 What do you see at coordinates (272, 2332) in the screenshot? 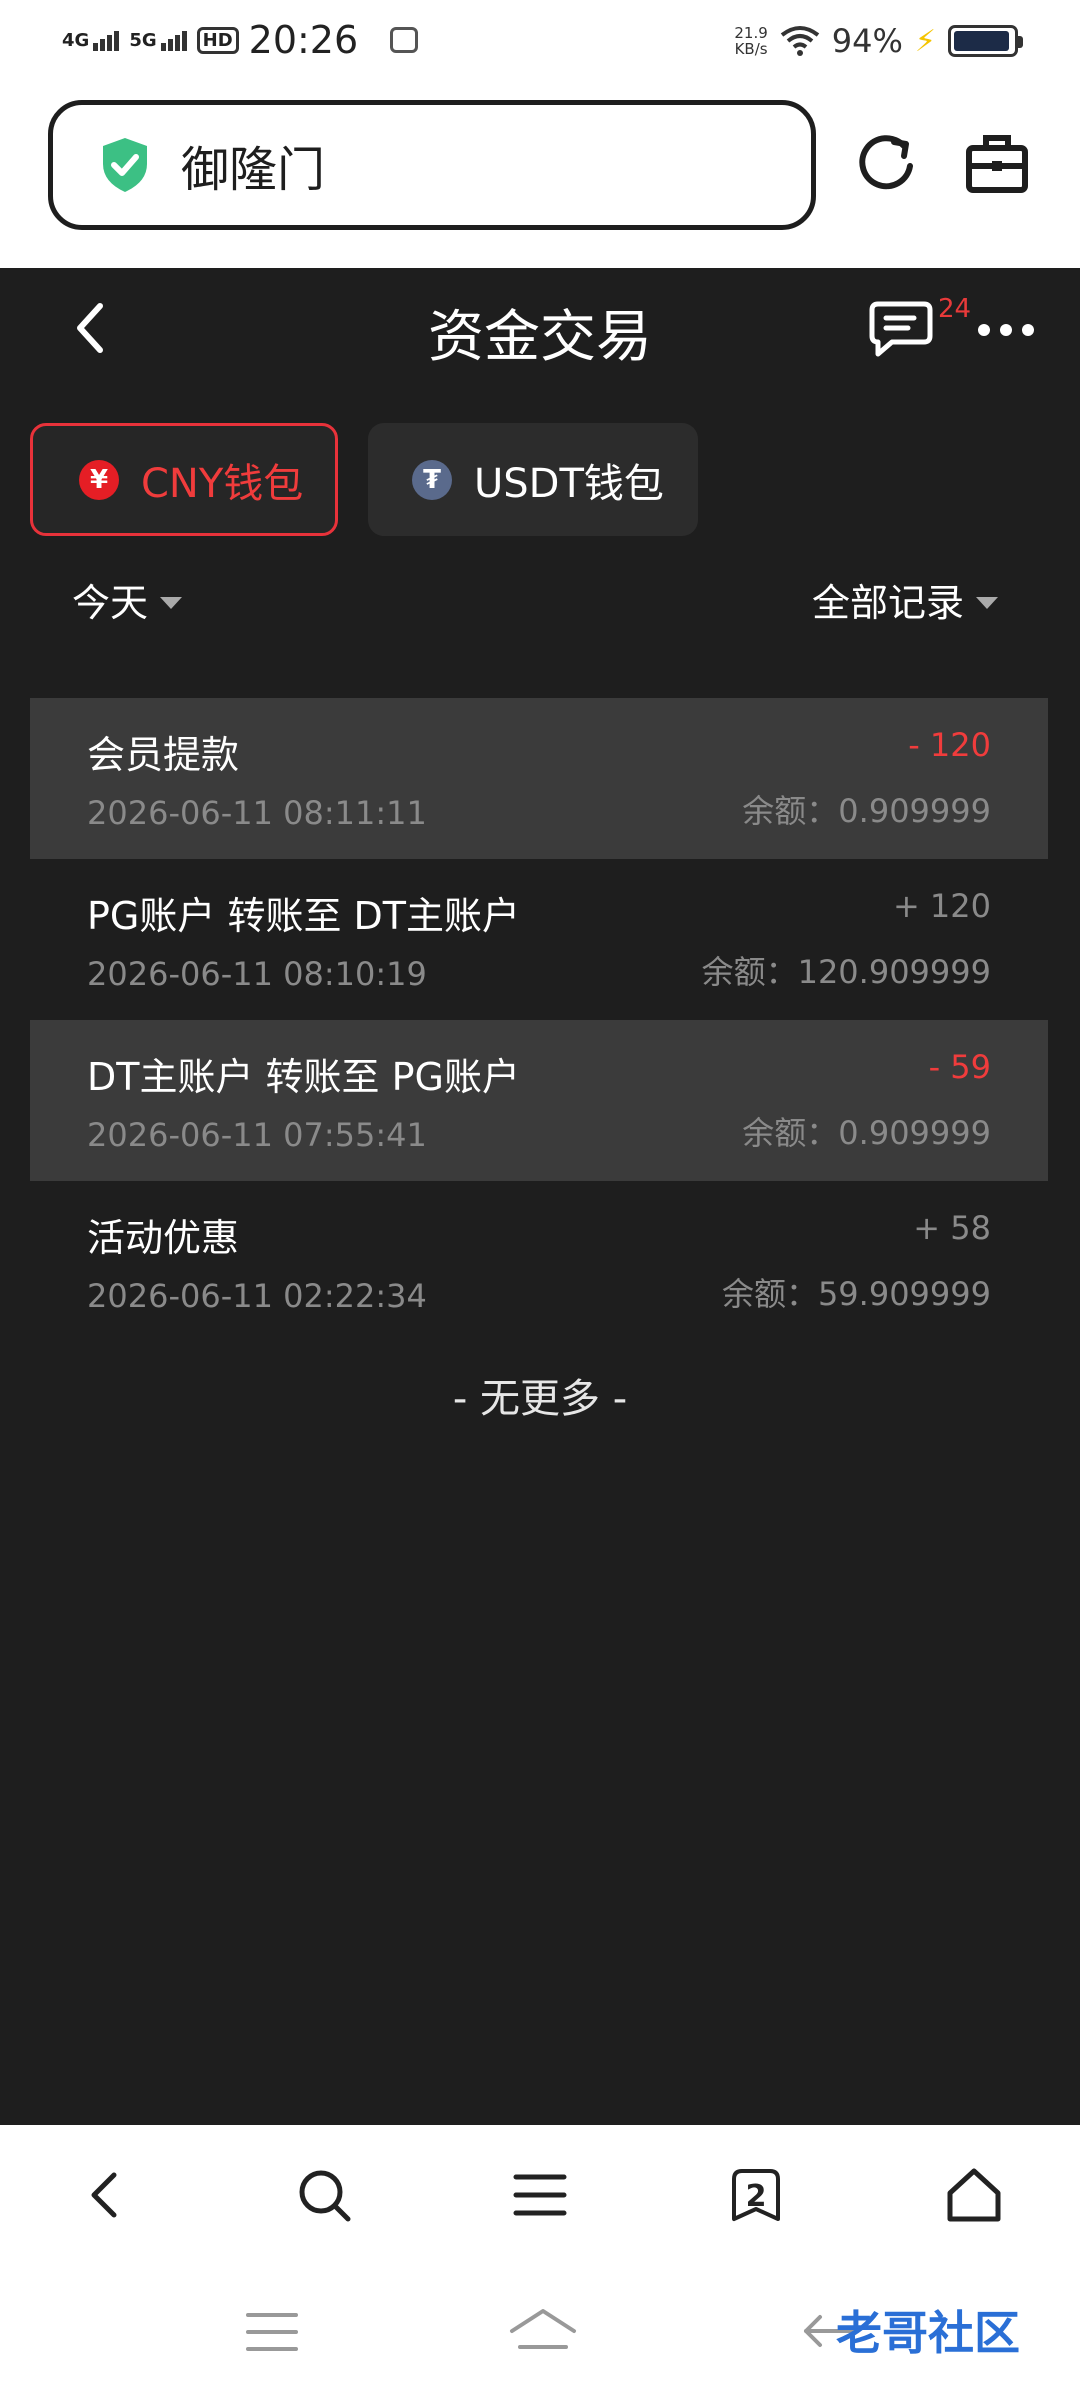
I see `recent-apps-icon` at bounding box center [272, 2332].